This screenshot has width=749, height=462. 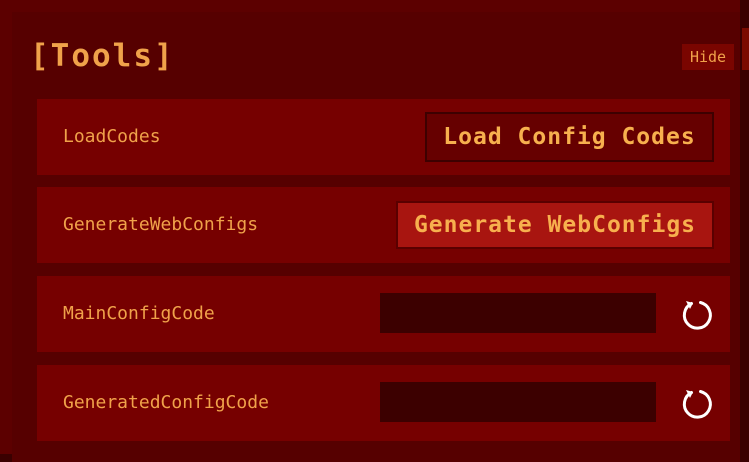 What do you see at coordinates (112, 136) in the screenshot?
I see `row-label-load-codes: LoadCodes` at bounding box center [112, 136].